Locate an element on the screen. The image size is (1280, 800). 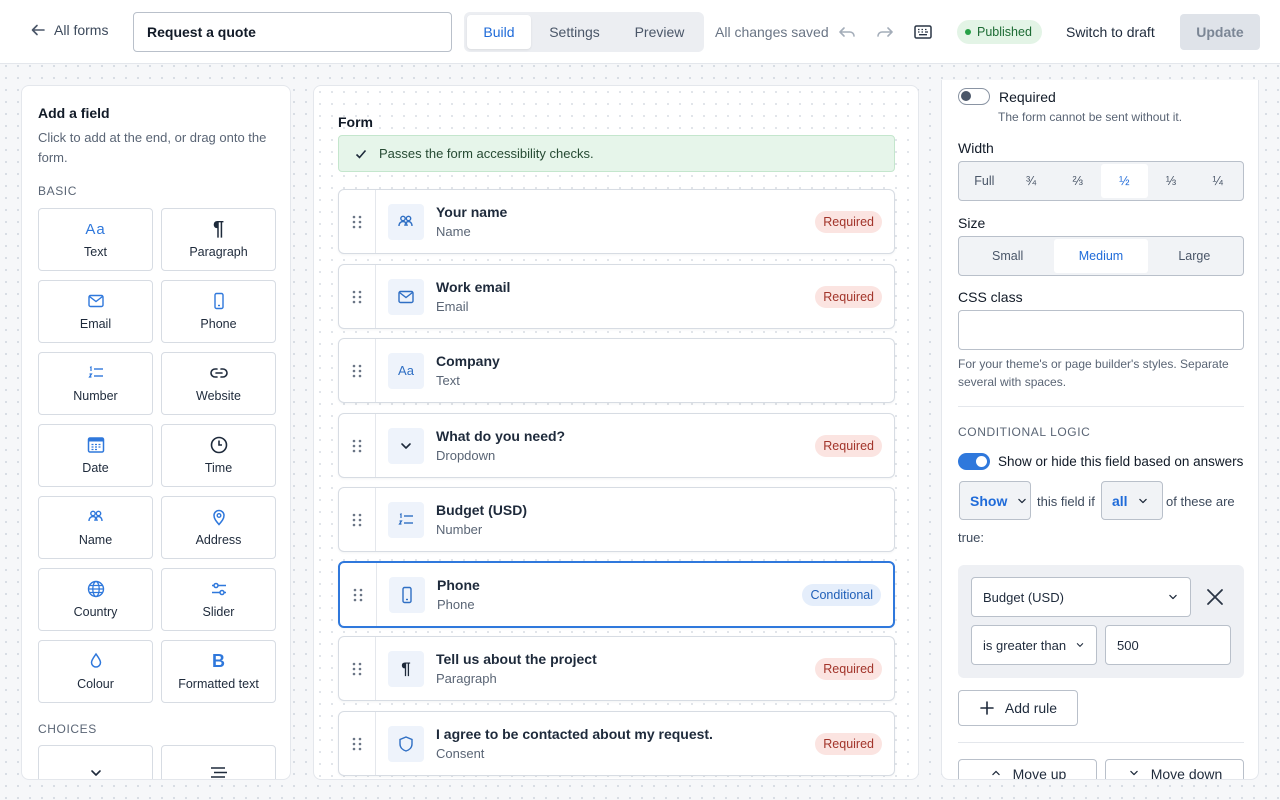
add-time-field: Time is located at coordinates (218, 455).